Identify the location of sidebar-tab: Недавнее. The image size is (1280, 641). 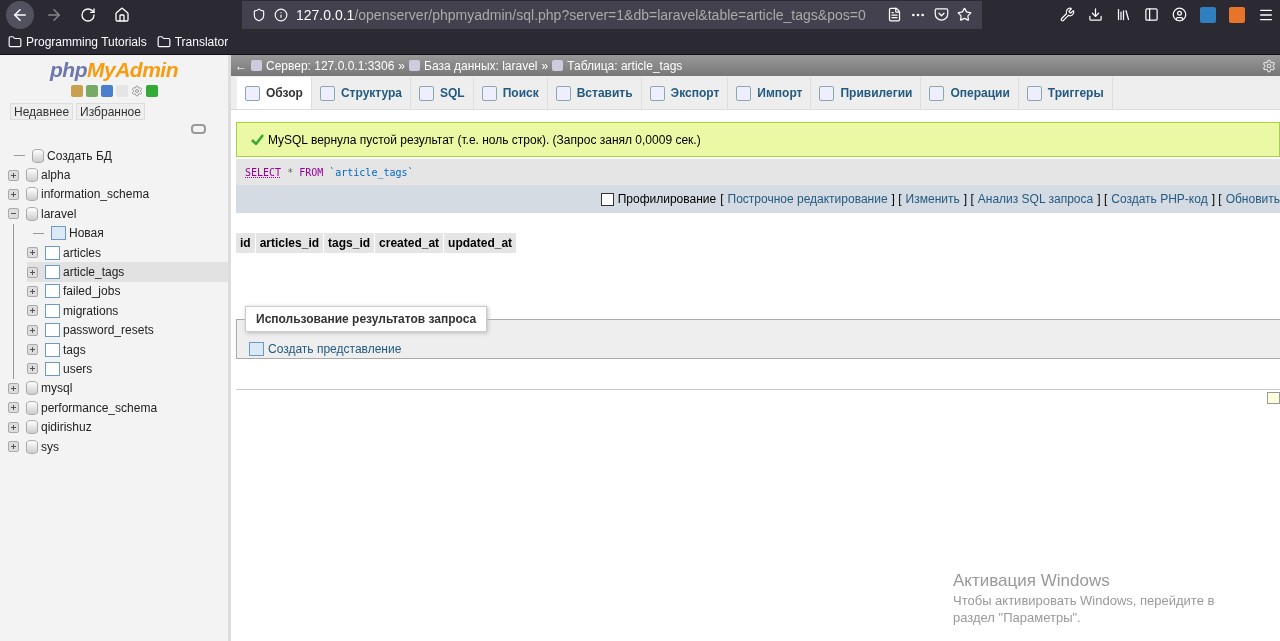
(42, 111).